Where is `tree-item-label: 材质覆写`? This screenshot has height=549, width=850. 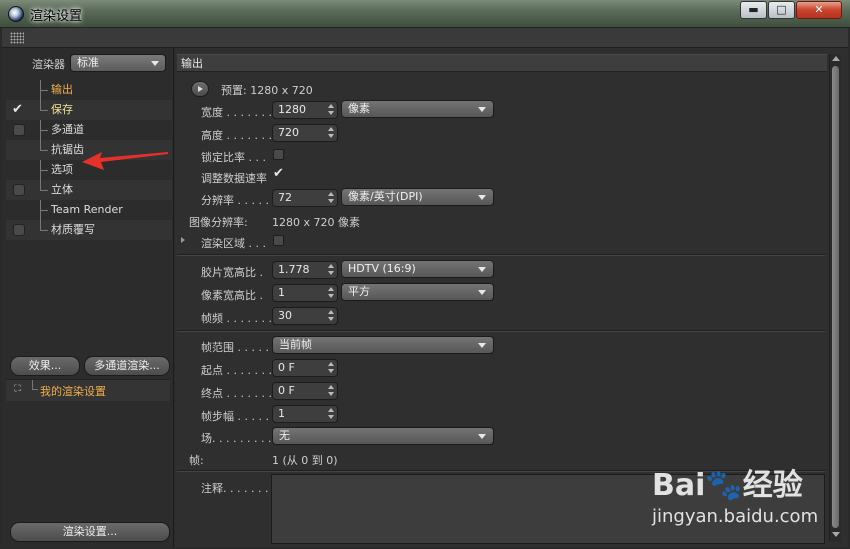
tree-item-label: 材质覆写 is located at coordinates (73, 229).